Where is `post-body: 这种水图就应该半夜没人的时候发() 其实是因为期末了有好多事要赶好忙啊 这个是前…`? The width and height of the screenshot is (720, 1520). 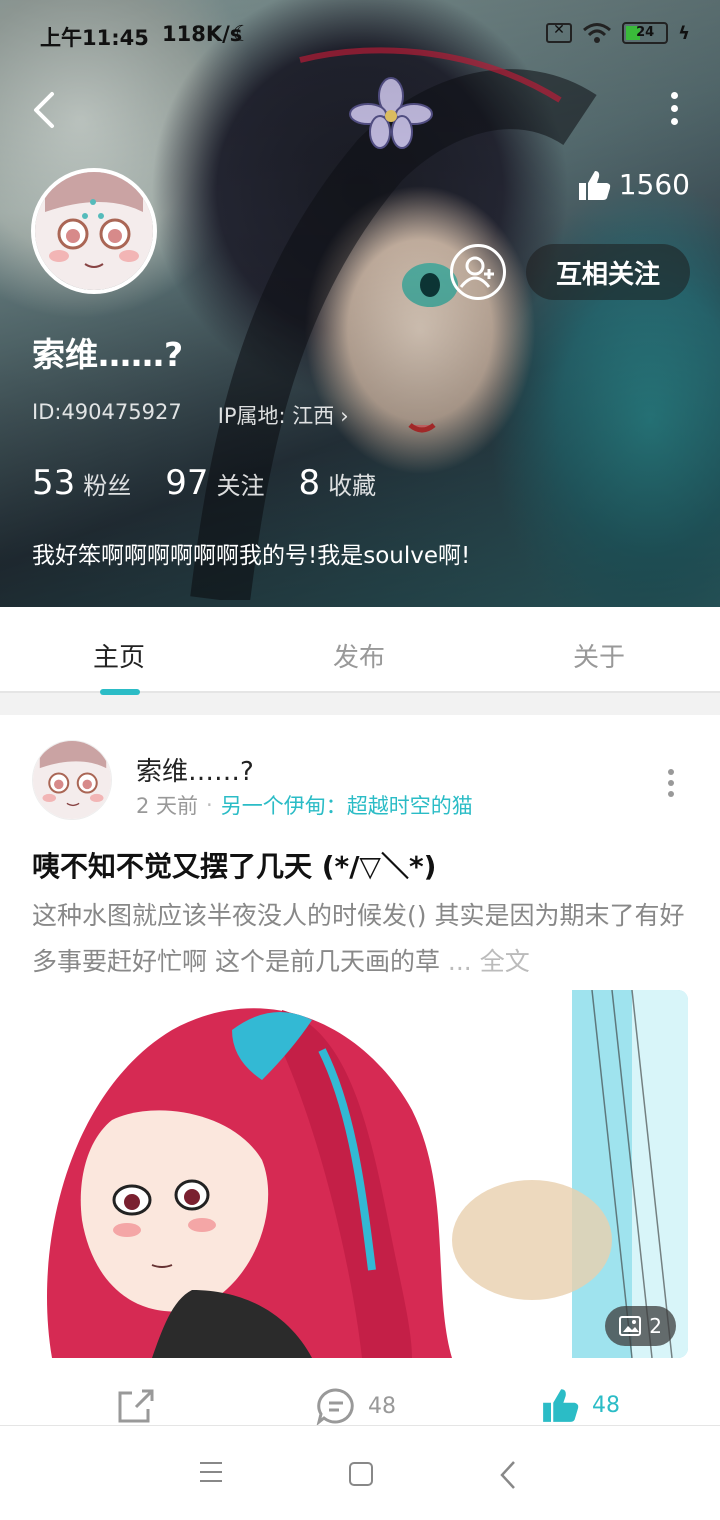
post-body: 这种水图就应该半夜没人的时候发() 其实是因为期末了有好多事要赶好忙啊 这个是前… is located at coordinates (360, 939).